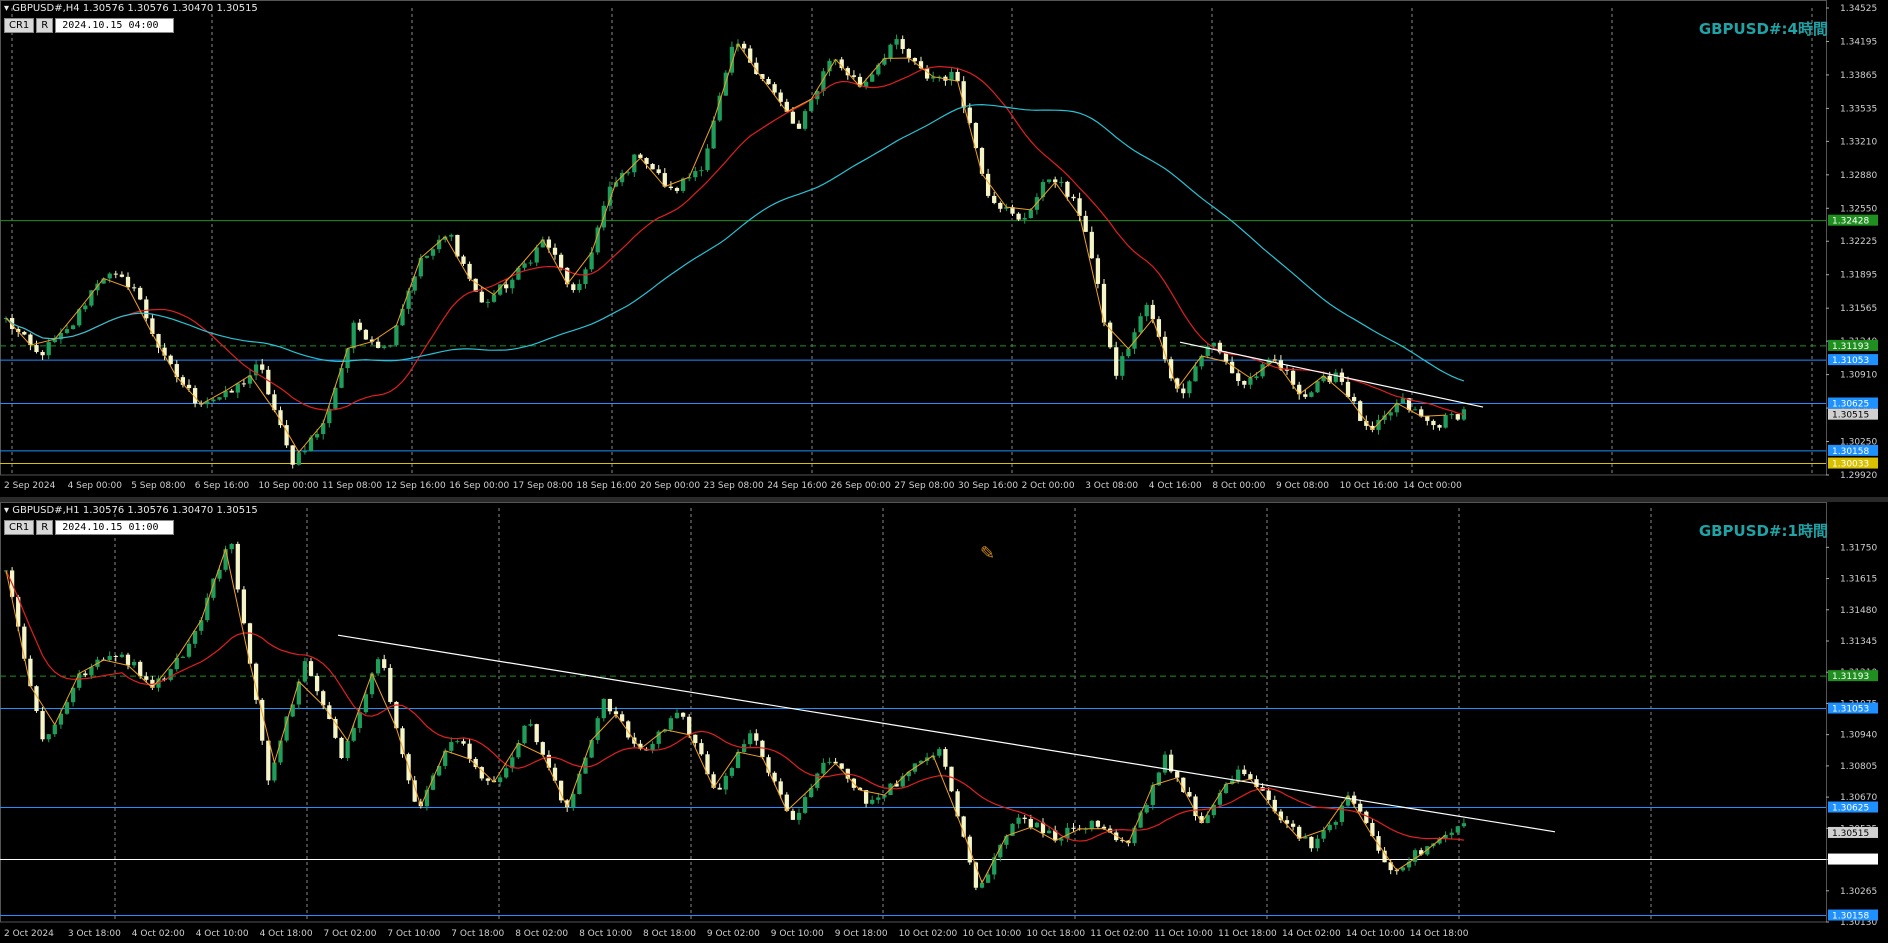 The image size is (1888, 943). Describe the element at coordinates (352, 486) in the screenshot. I see `x-tick-label: 11 Sep 08:00` at that location.